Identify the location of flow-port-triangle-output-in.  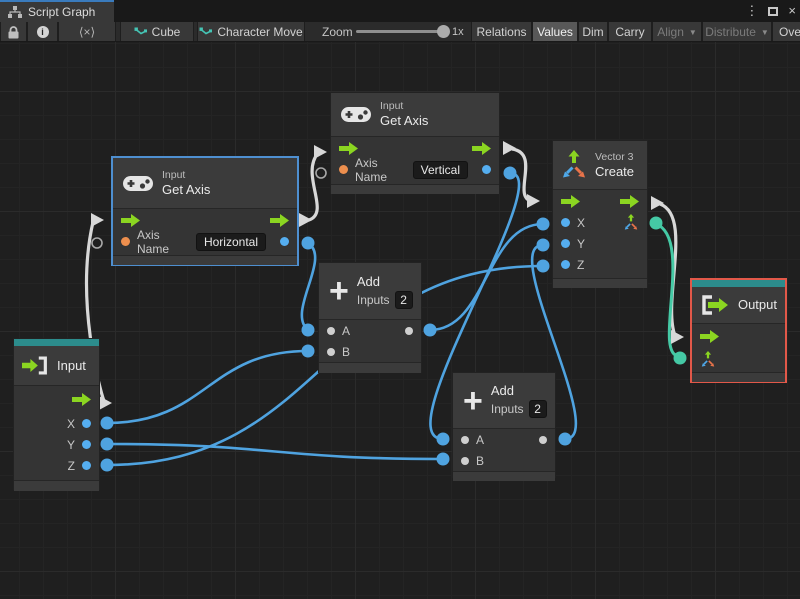
(677, 337).